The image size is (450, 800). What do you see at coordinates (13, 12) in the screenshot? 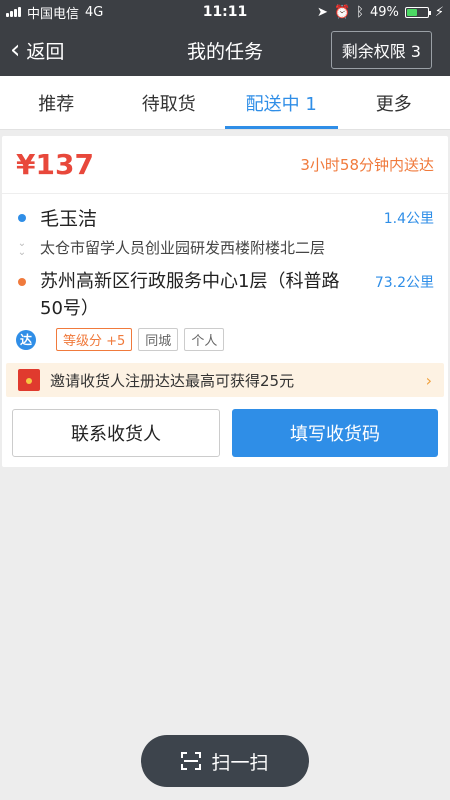
I see `signal-icon` at bounding box center [13, 12].